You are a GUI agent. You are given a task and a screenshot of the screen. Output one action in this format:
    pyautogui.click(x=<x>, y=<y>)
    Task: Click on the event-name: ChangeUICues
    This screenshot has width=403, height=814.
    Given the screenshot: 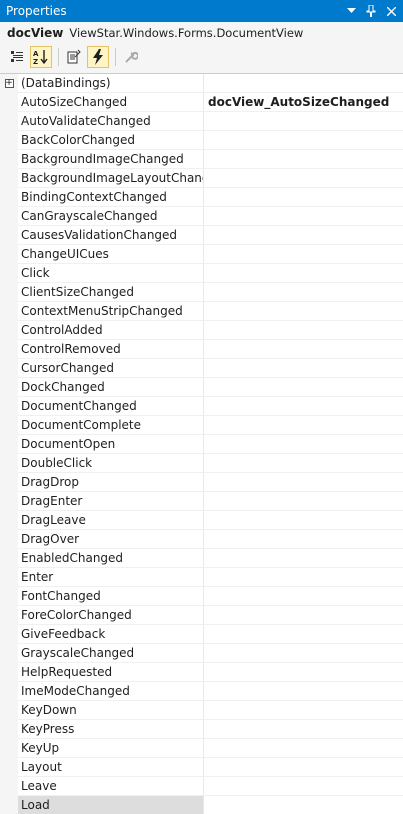 What is the action you would take?
    pyautogui.click(x=110, y=254)
    